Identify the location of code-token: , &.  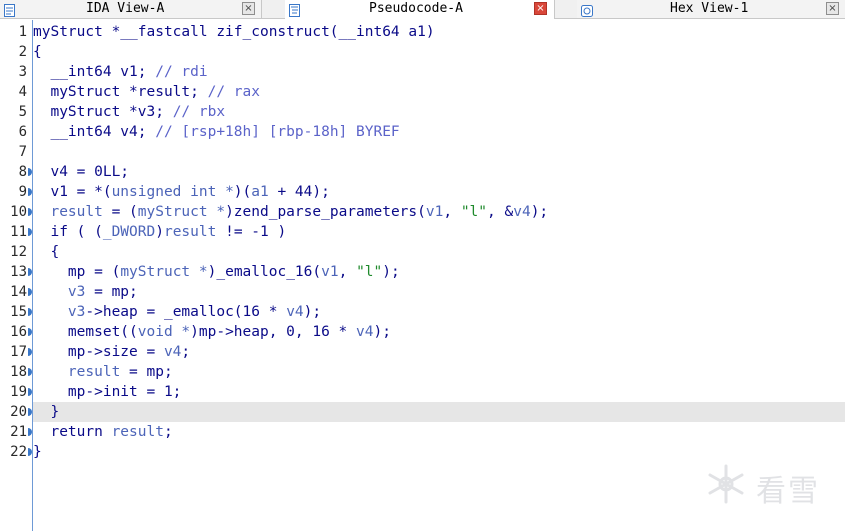
(500, 212).